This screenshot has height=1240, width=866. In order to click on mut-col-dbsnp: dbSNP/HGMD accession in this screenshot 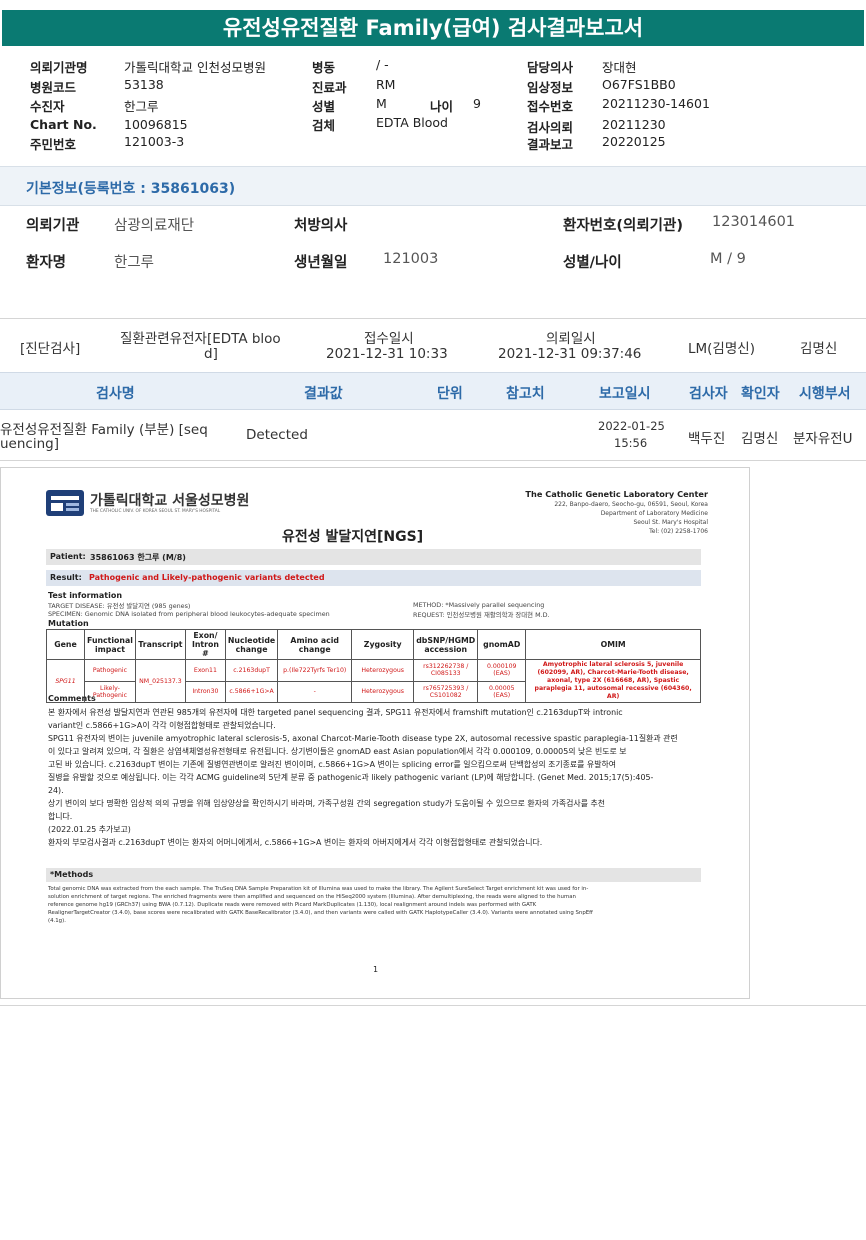, I will do `click(446, 644)`.